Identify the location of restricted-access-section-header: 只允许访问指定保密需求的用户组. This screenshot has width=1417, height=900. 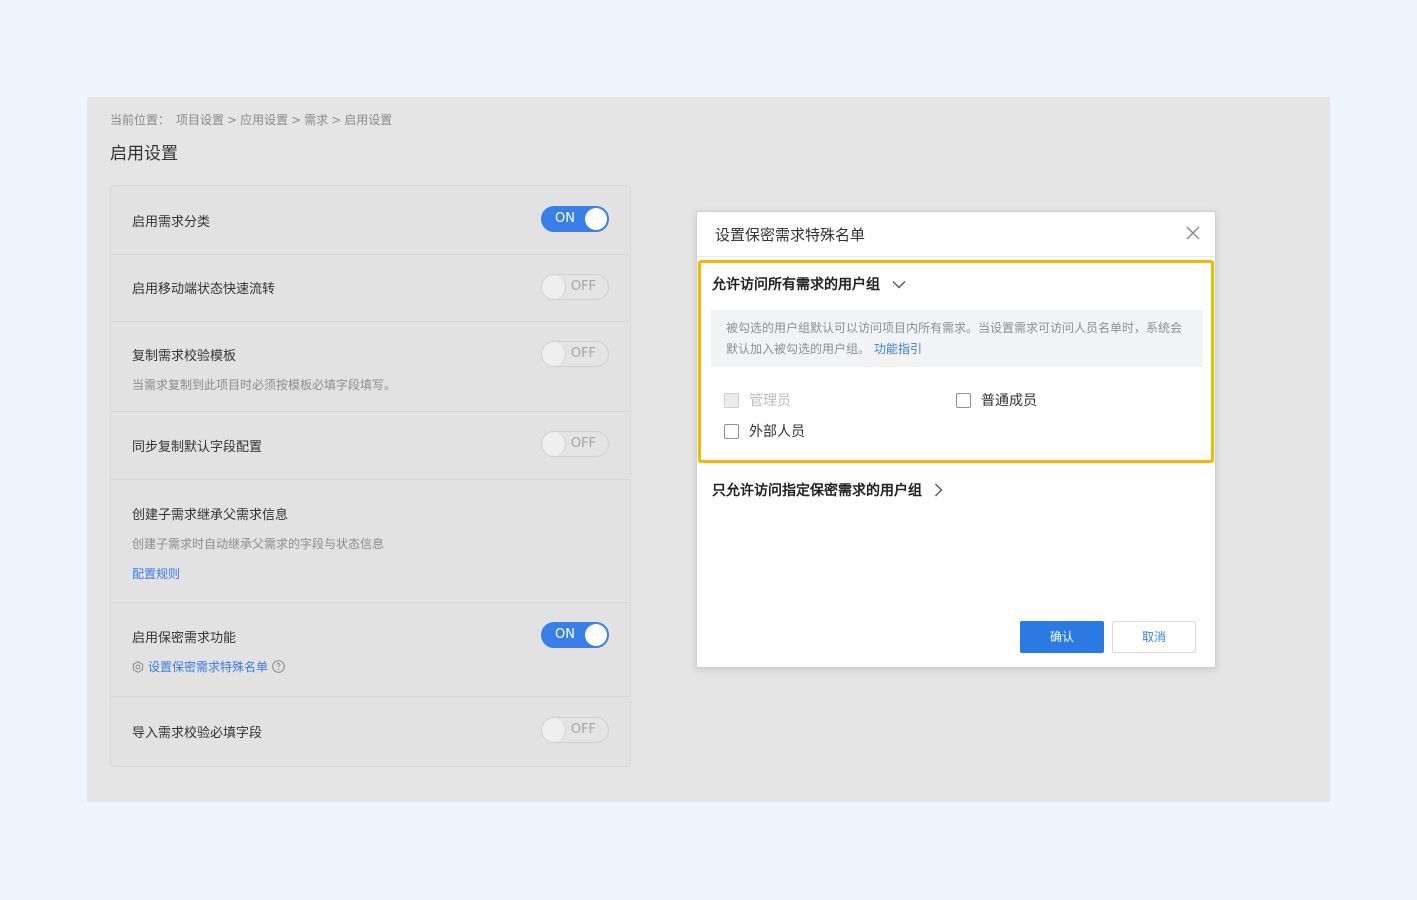
(827, 490).